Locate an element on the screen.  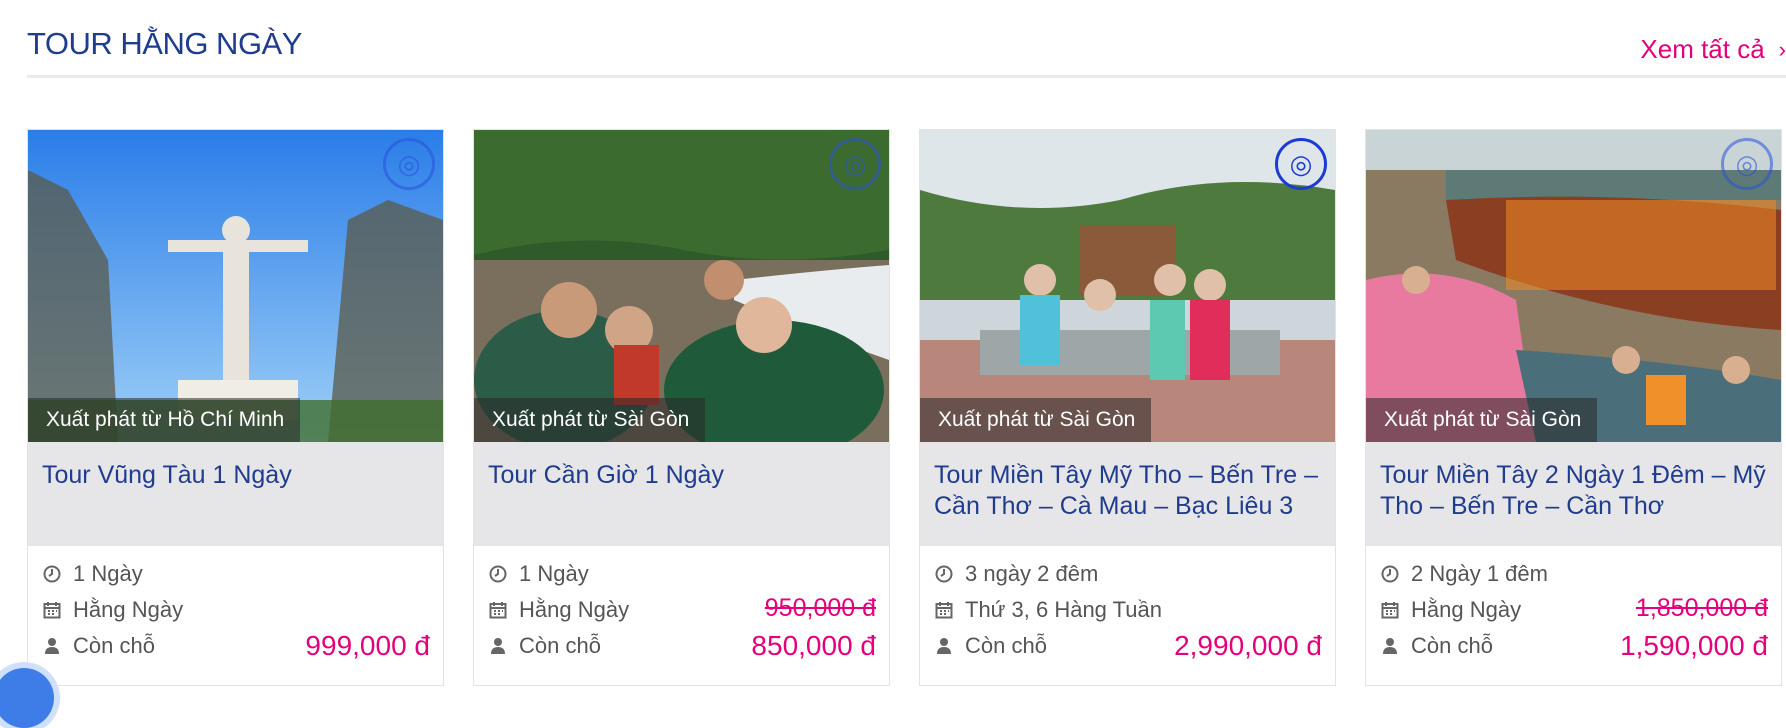
chat-bubble-button is located at coordinates (27, 698).